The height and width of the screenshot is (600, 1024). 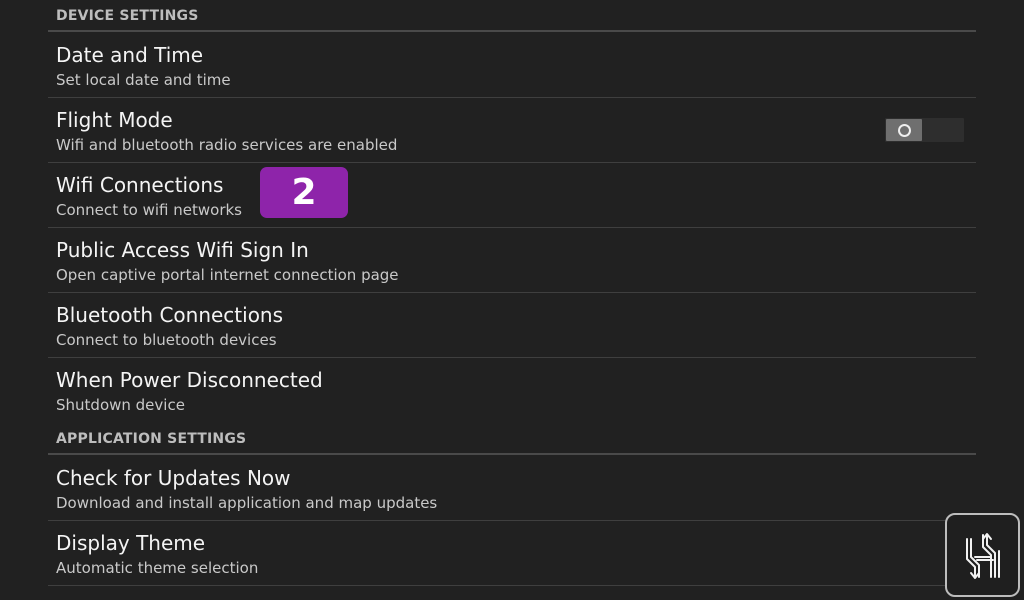 What do you see at coordinates (170, 315) in the screenshot?
I see `setting-title: Bluetooth Connections` at bounding box center [170, 315].